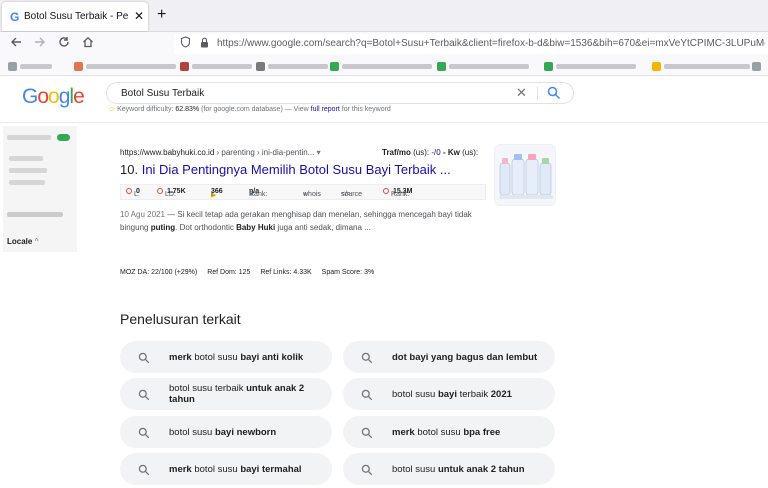  What do you see at coordinates (436, 152) in the screenshot?
I see `traffic-value: -/0` at bounding box center [436, 152].